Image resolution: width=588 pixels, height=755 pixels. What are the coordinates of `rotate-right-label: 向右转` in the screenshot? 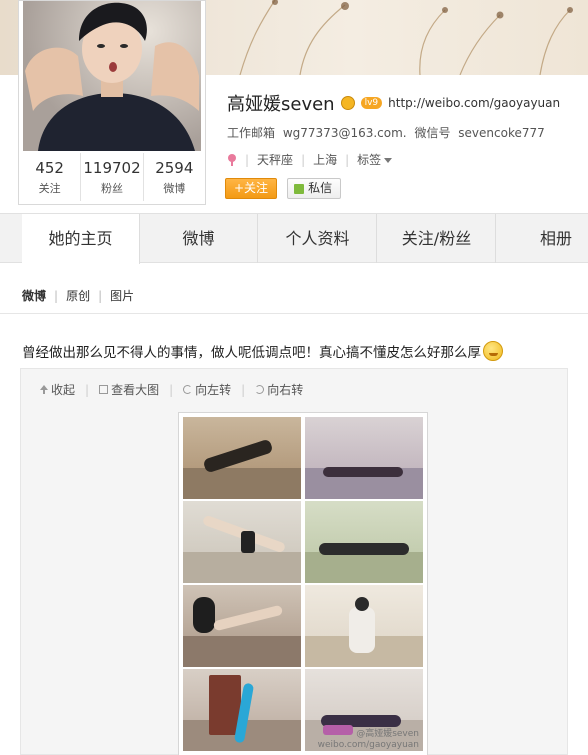 It's located at (285, 390).